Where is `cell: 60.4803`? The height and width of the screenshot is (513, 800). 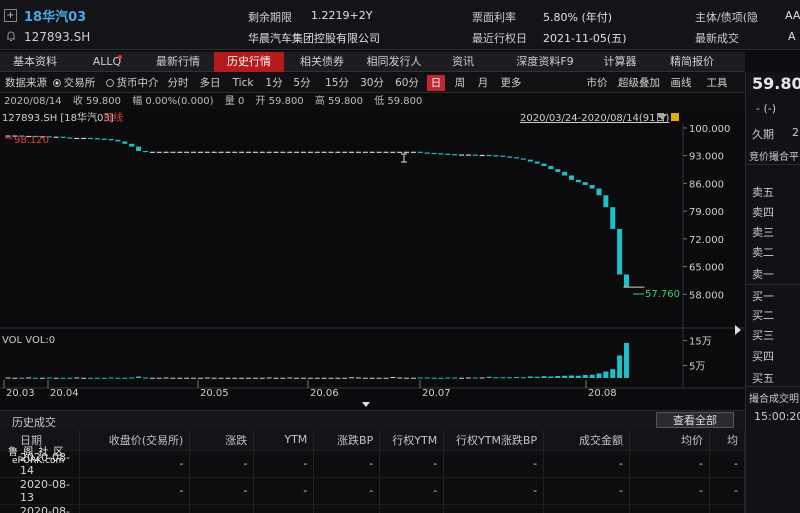 cell: 60.4803 is located at coordinates (412, 508).